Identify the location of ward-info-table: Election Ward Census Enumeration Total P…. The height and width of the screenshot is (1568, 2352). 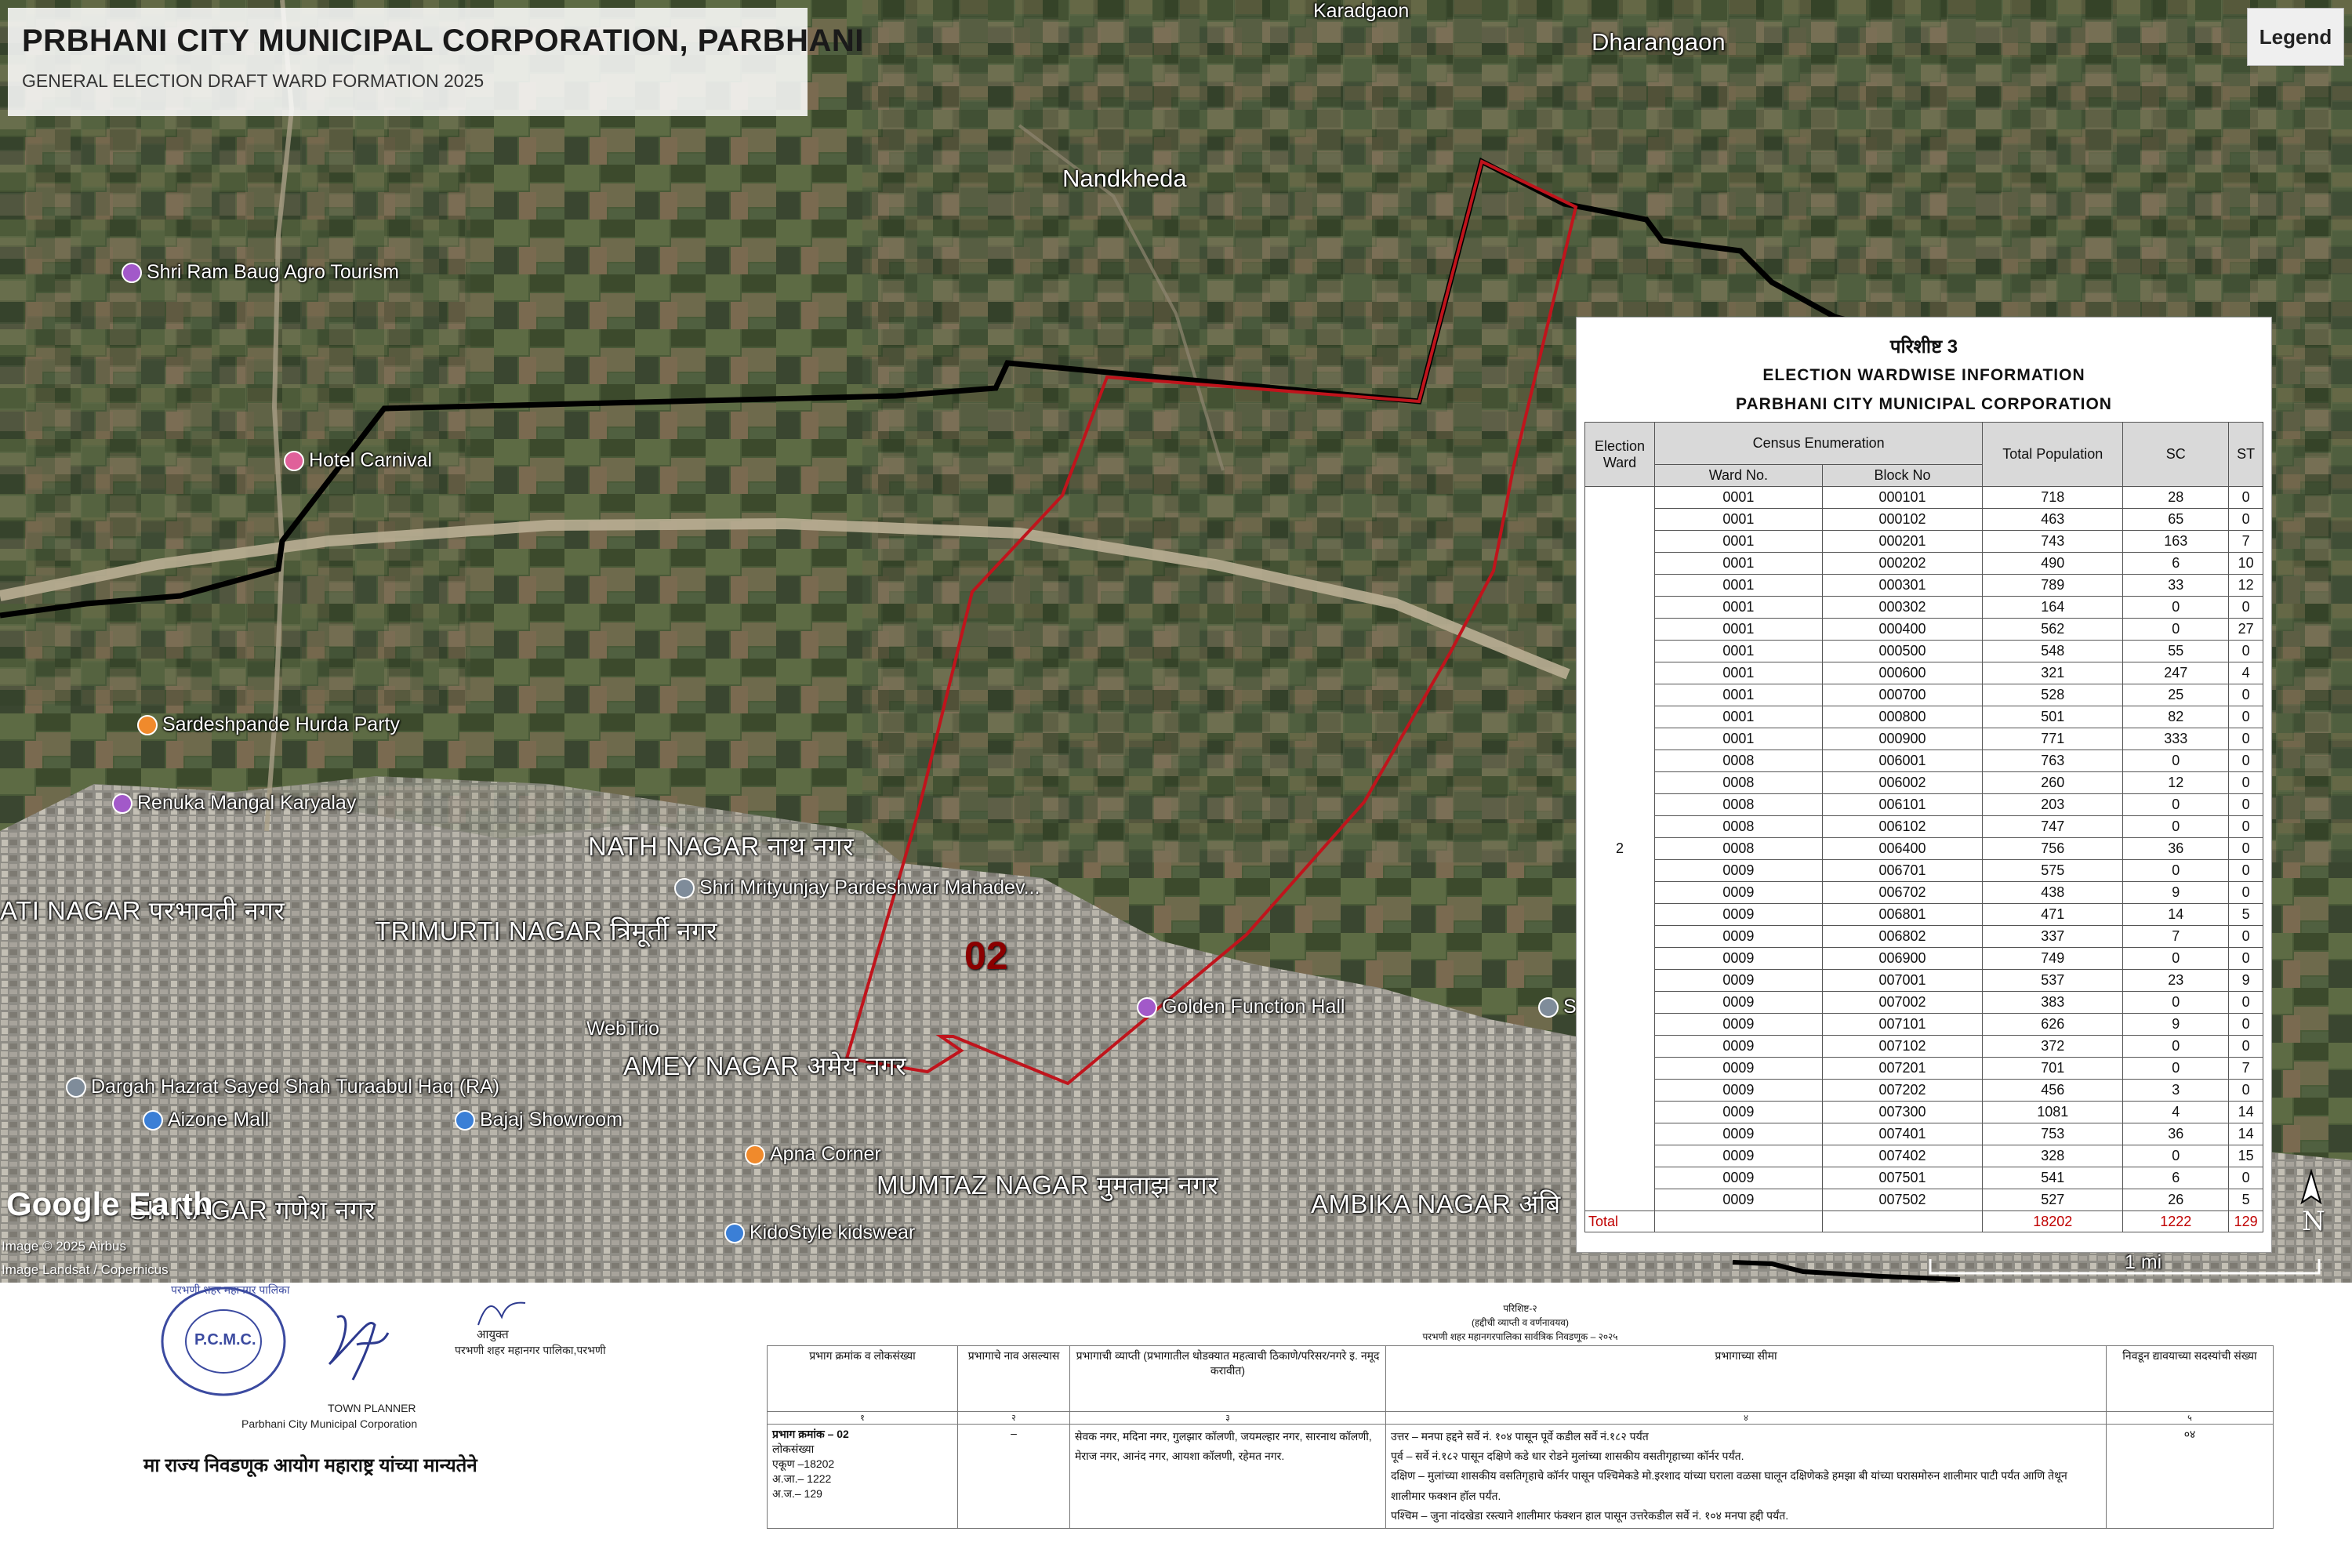
(1923, 827).